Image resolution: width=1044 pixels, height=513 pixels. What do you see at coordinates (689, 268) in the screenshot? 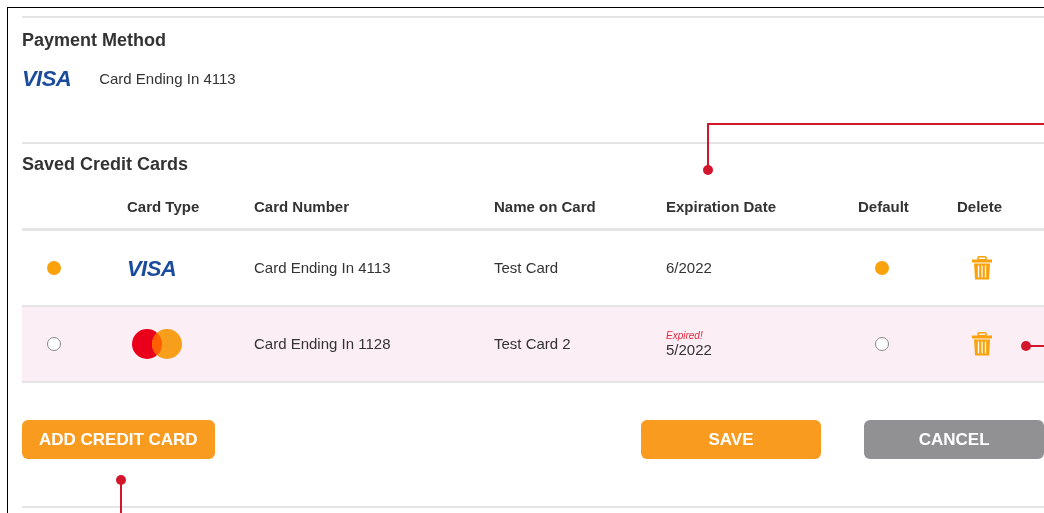
I see `table-cell: 6/2022` at bounding box center [689, 268].